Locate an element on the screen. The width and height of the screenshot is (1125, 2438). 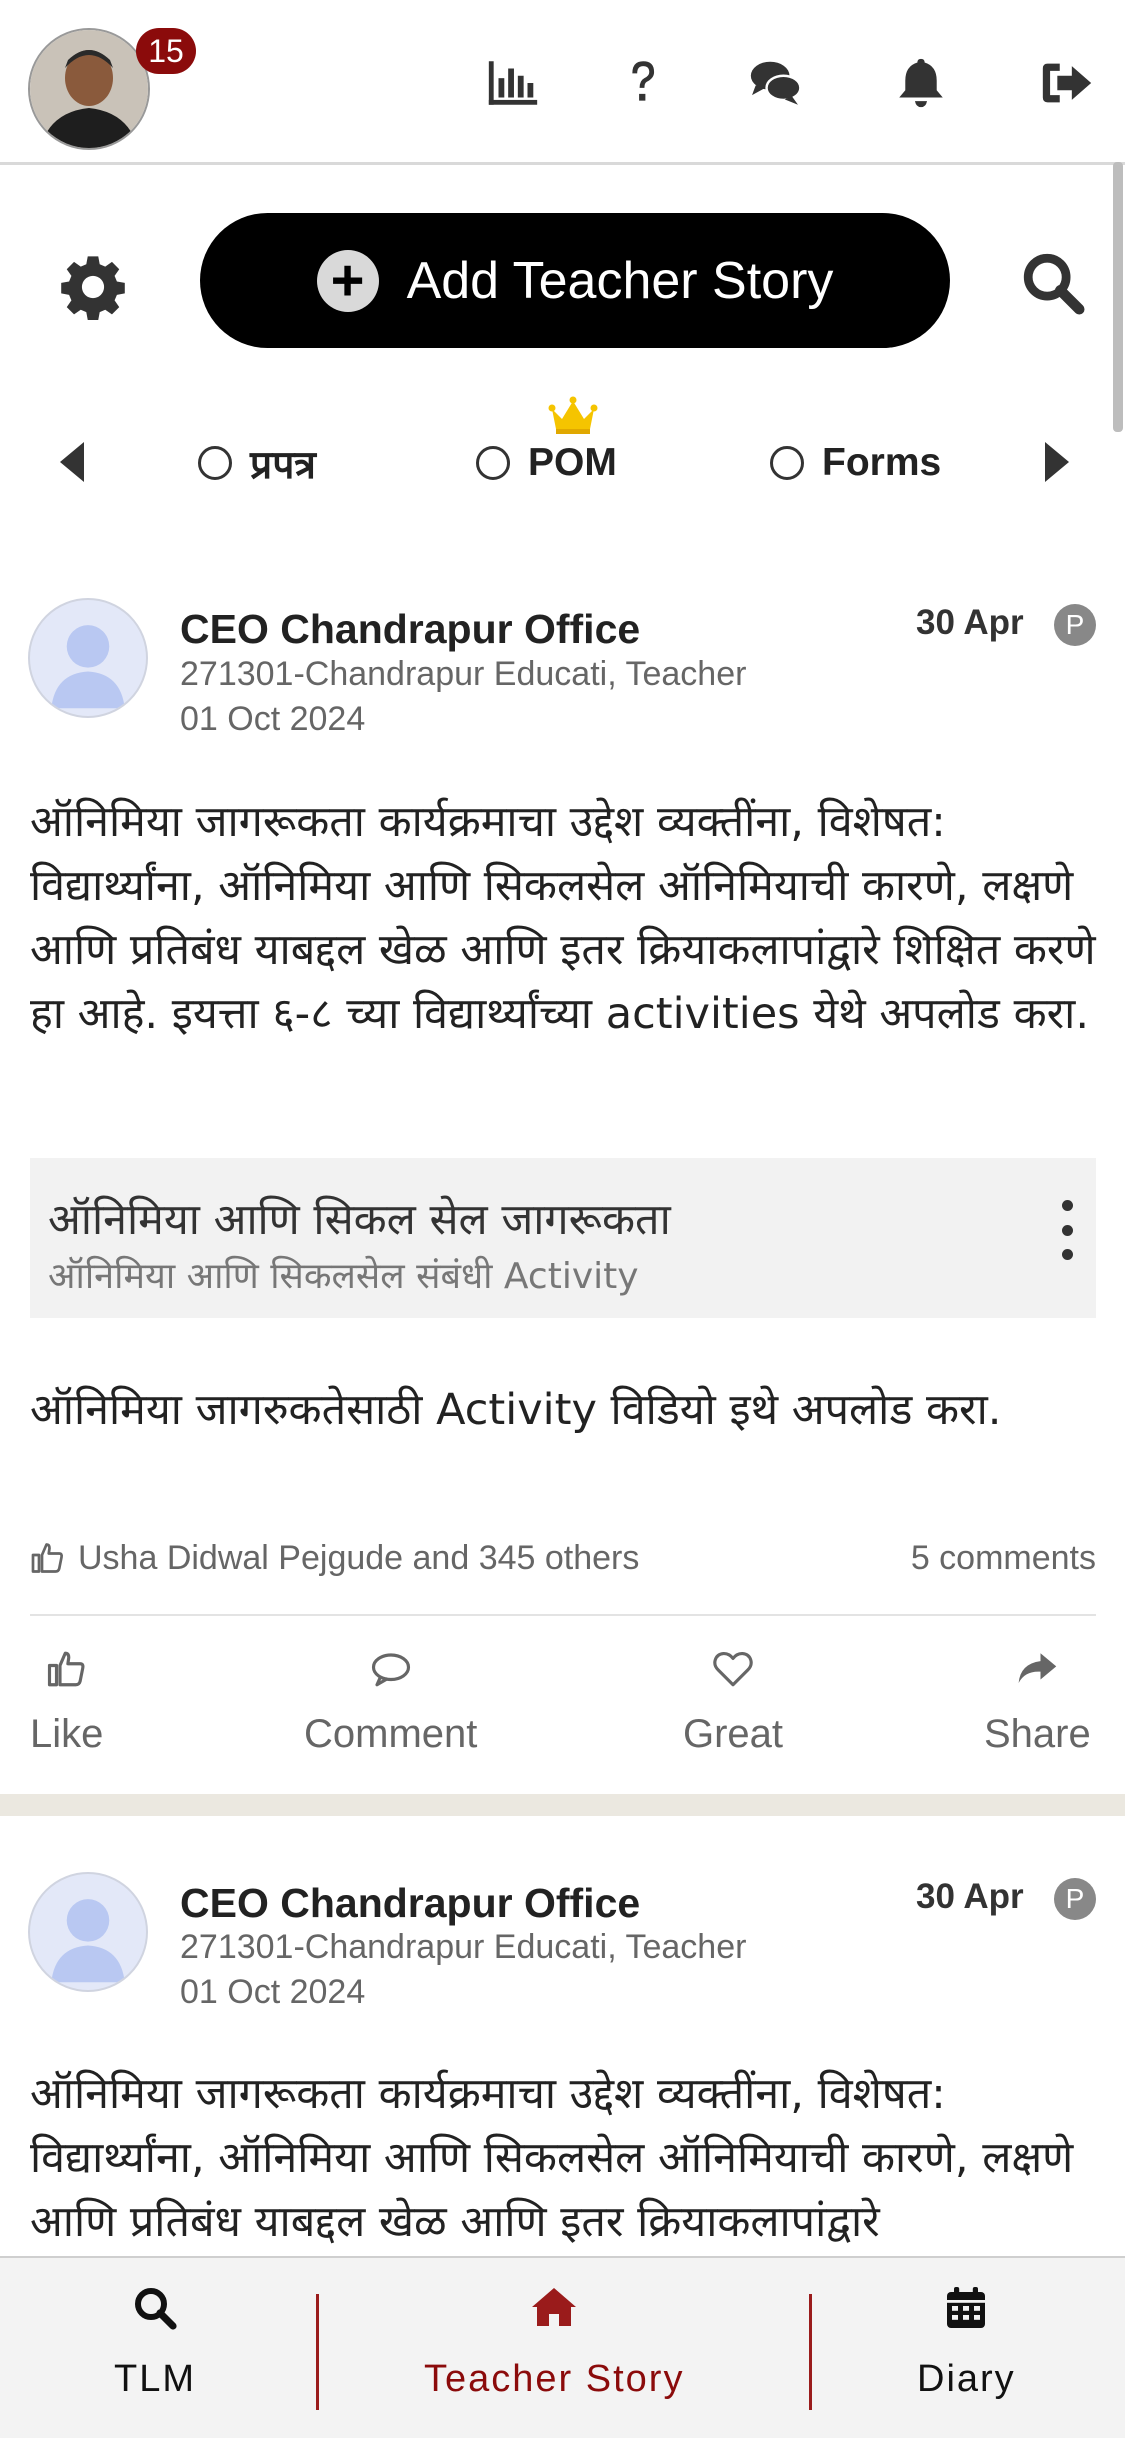
bar-chart-icon is located at coordinates (513, 83).